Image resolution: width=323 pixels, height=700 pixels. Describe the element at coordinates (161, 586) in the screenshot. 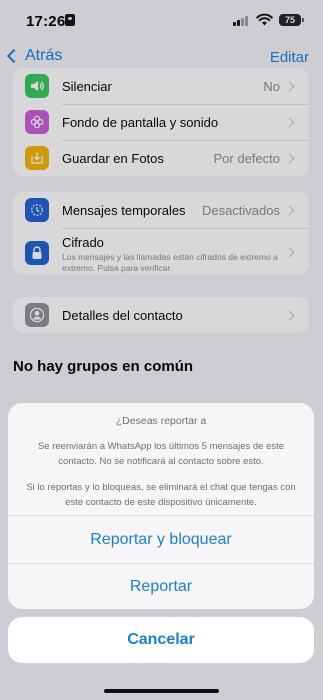

I see `report-button: Reportar` at that location.